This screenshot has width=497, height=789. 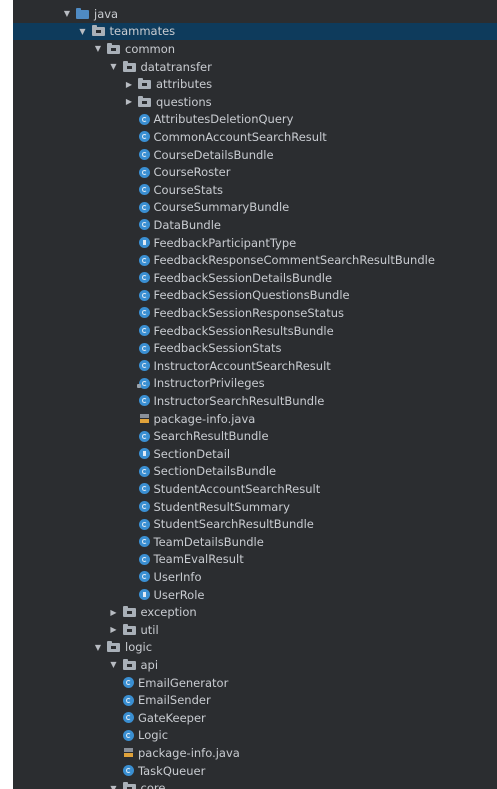 What do you see at coordinates (255, 700) in the screenshot?
I see `tree-row-emailsender: EmailSender` at bounding box center [255, 700].